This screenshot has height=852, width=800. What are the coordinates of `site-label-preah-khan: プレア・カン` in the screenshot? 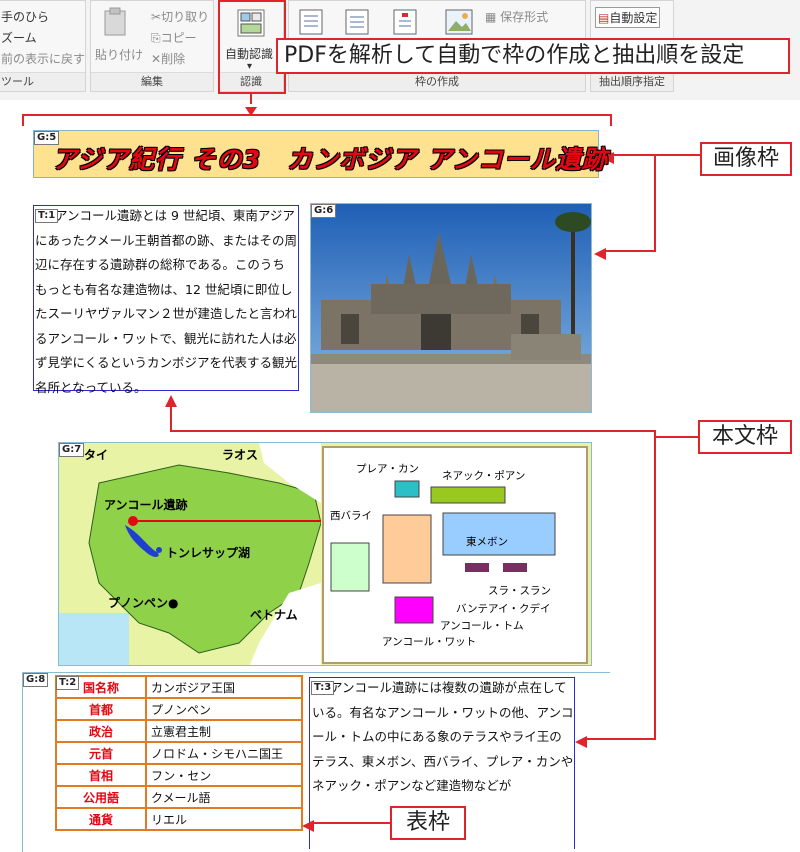 It's located at (387, 469).